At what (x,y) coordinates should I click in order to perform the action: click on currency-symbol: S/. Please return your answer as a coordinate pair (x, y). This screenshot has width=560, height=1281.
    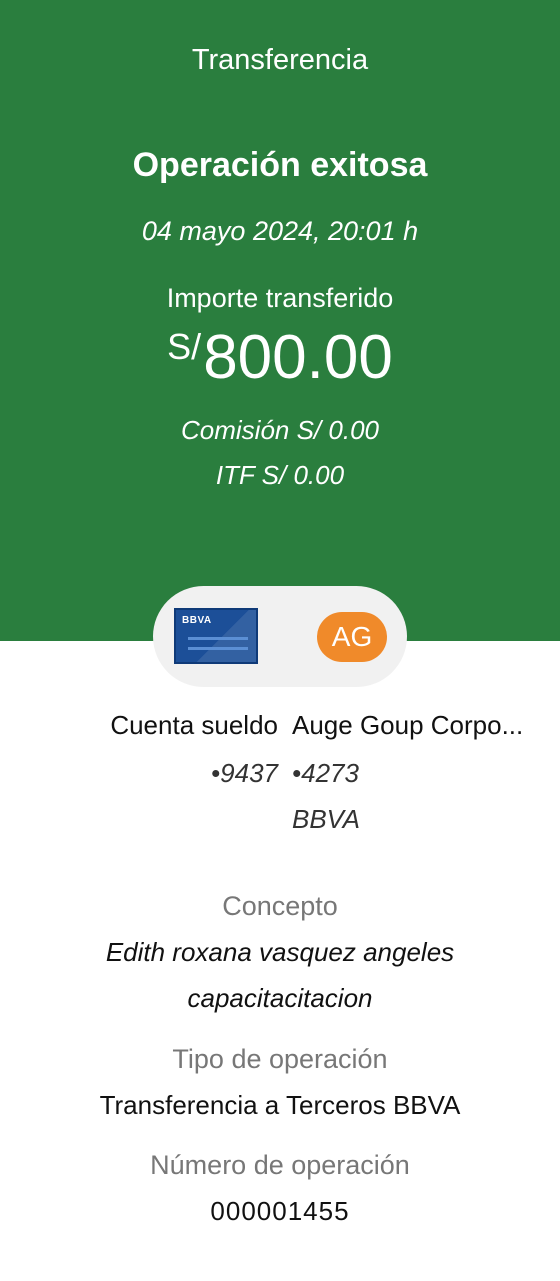
    Looking at the image, I should click on (184, 346).